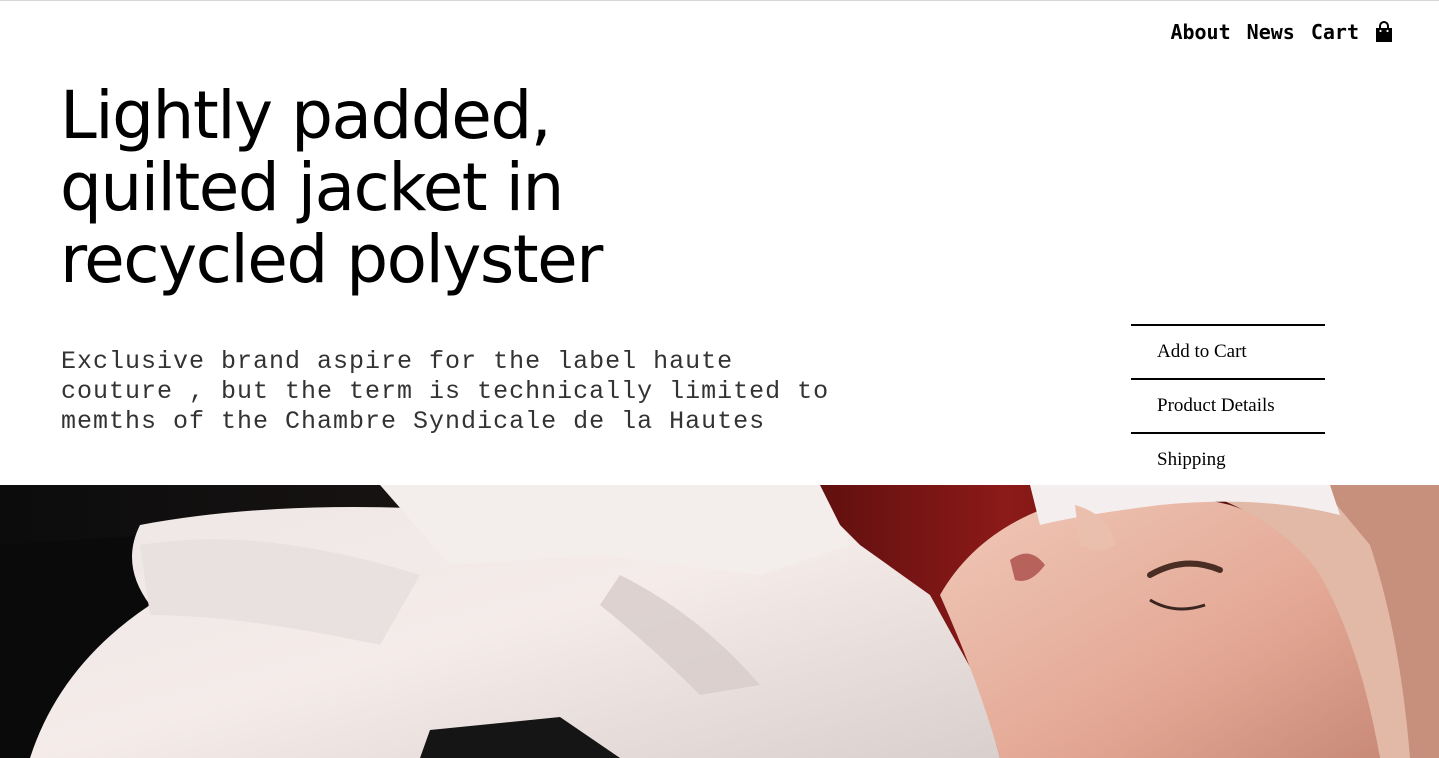 This screenshot has height=758, width=1439. I want to click on product-action-menu: Add to Cart Product Details Shipping, so click(1228, 405).